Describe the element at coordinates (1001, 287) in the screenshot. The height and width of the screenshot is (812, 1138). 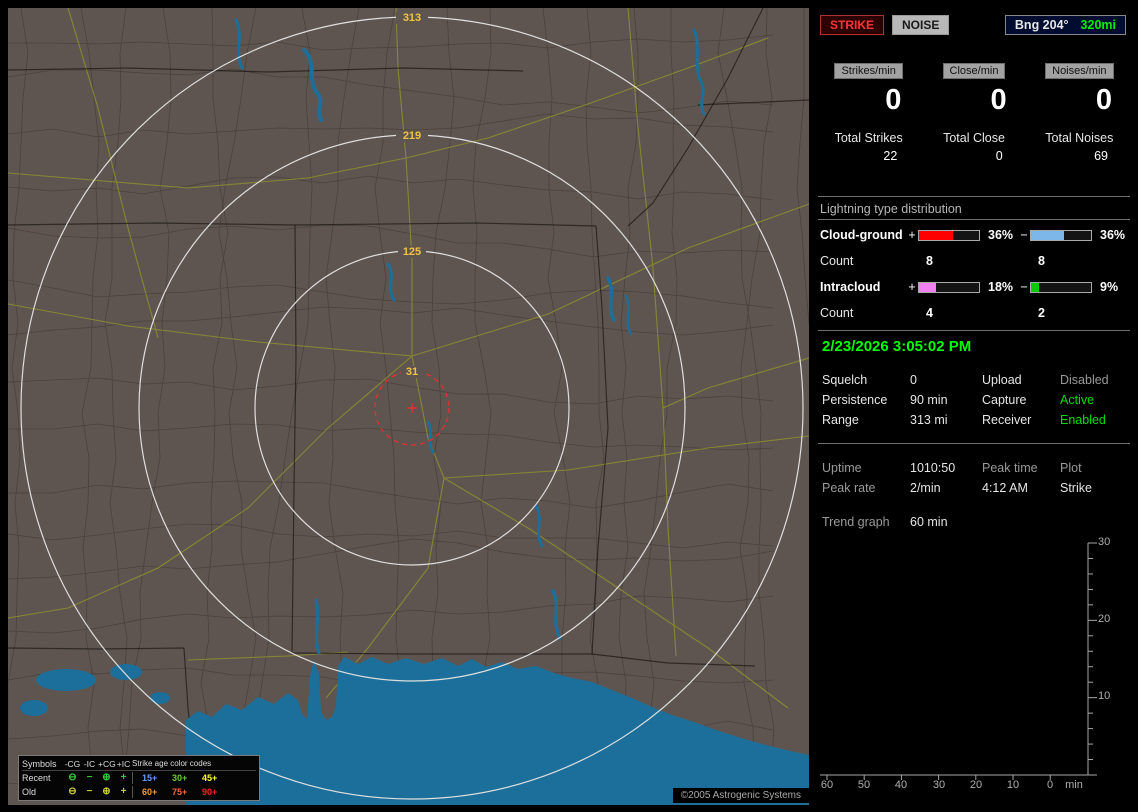
I see `ic-positive-percent: 18%` at that location.